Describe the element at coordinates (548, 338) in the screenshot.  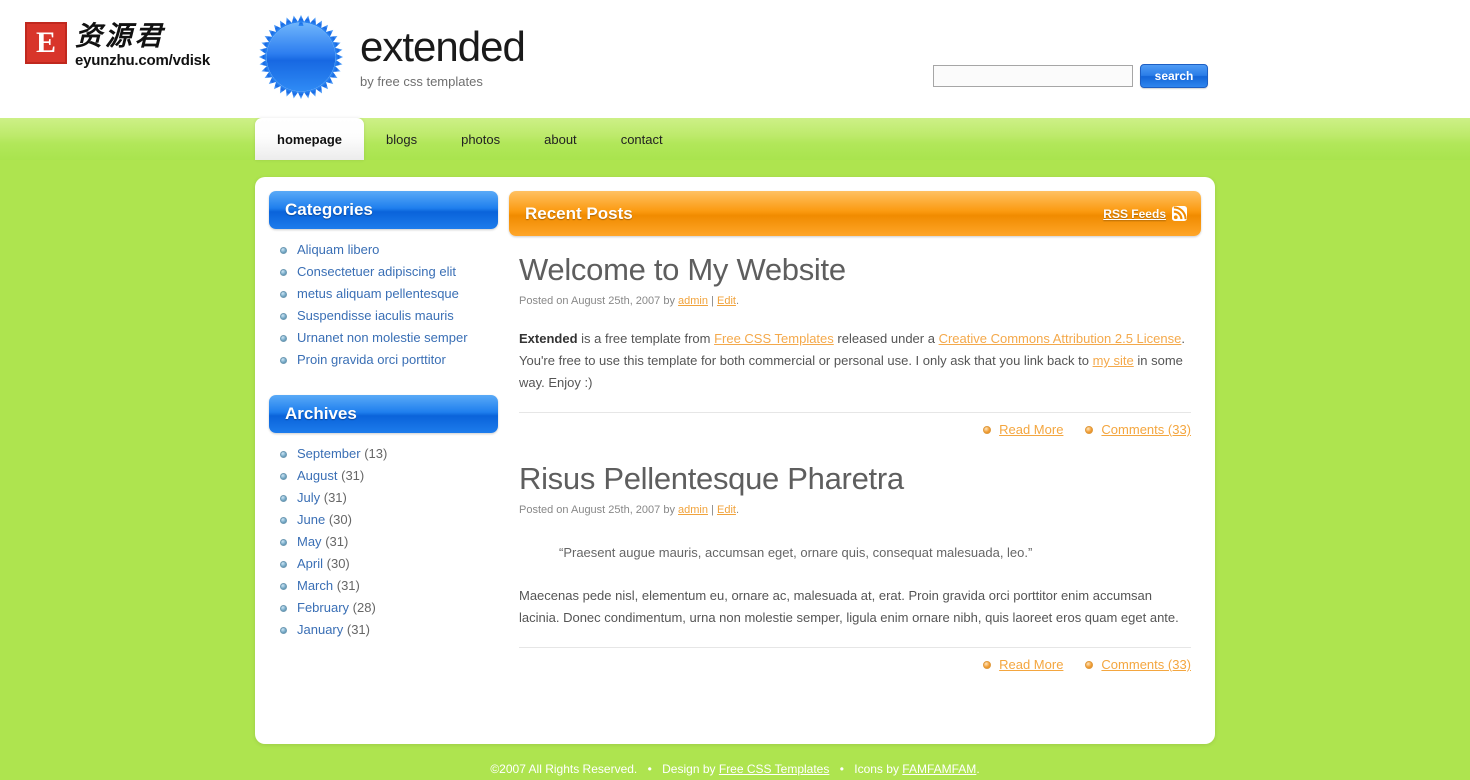
I see `post-body-lead: Extended` at that location.